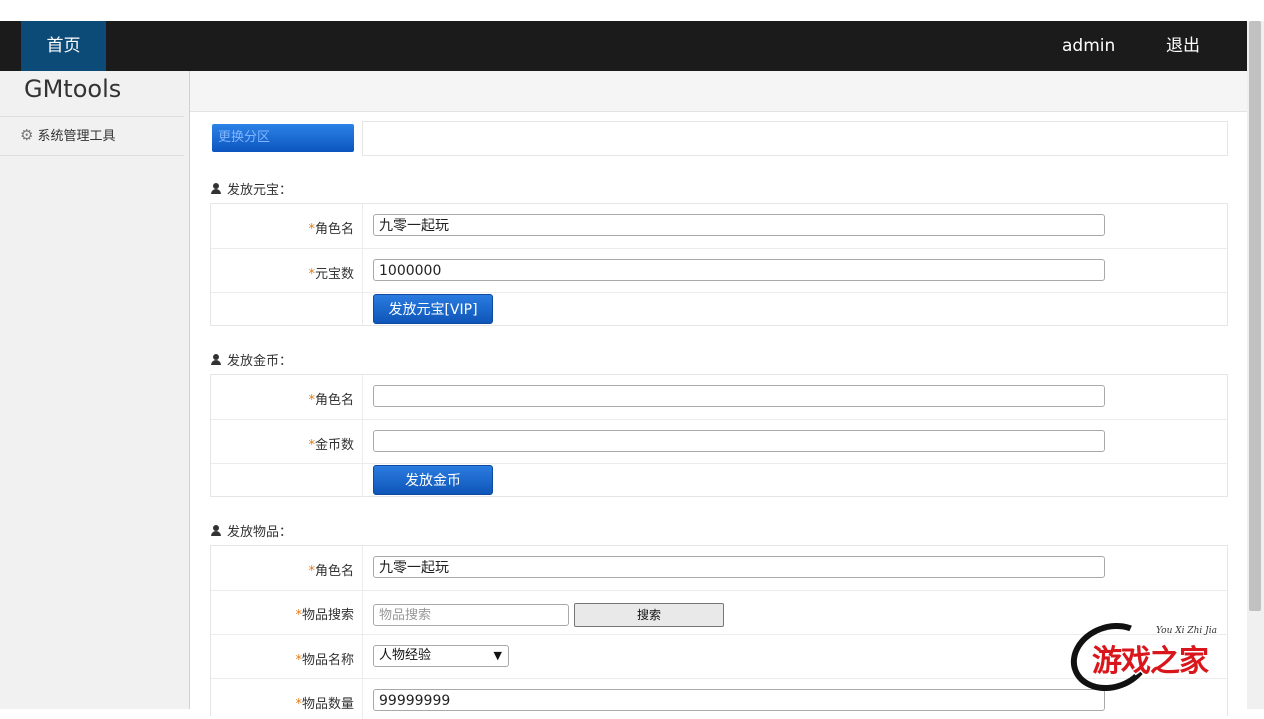 The height and width of the screenshot is (719, 1264). Describe the element at coordinates (1255, 316) in the screenshot. I see `scrollbar-thumb` at that location.